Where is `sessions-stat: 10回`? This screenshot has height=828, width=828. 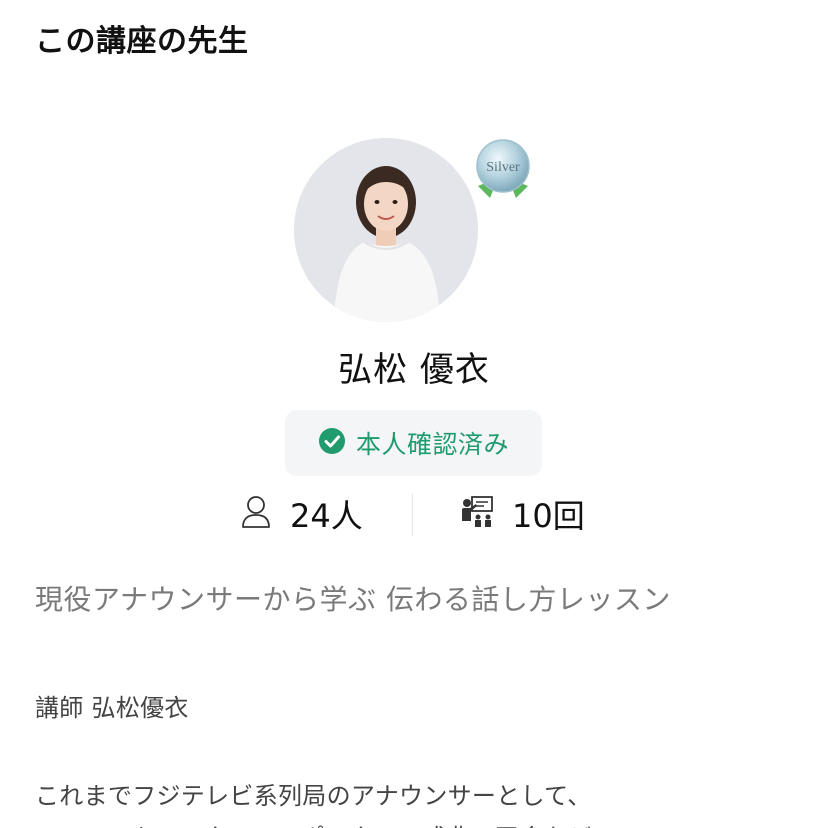 sessions-stat: 10回 is located at coordinates (522, 514).